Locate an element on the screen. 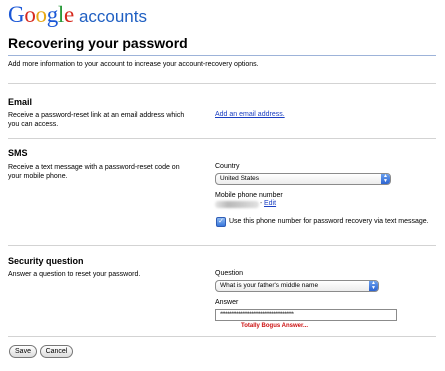 The width and height of the screenshot is (445, 371). use-phone-checkbox: ✓ is located at coordinates (221, 222).